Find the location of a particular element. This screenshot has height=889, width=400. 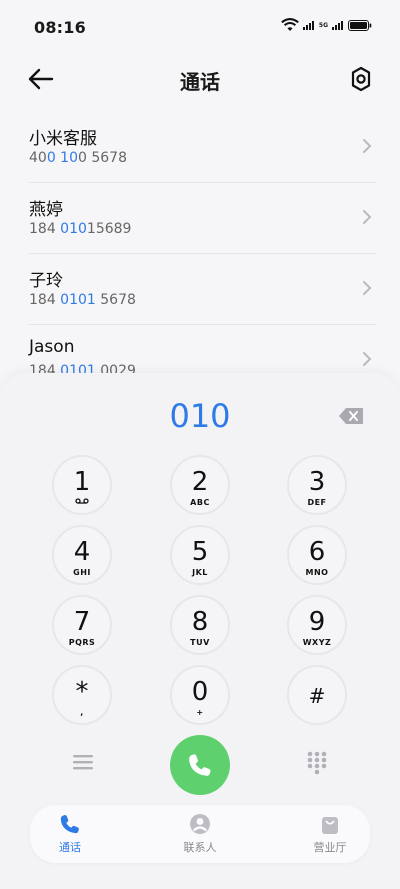

contact-number: 184 0101 5678 is located at coordinates (82, 300).